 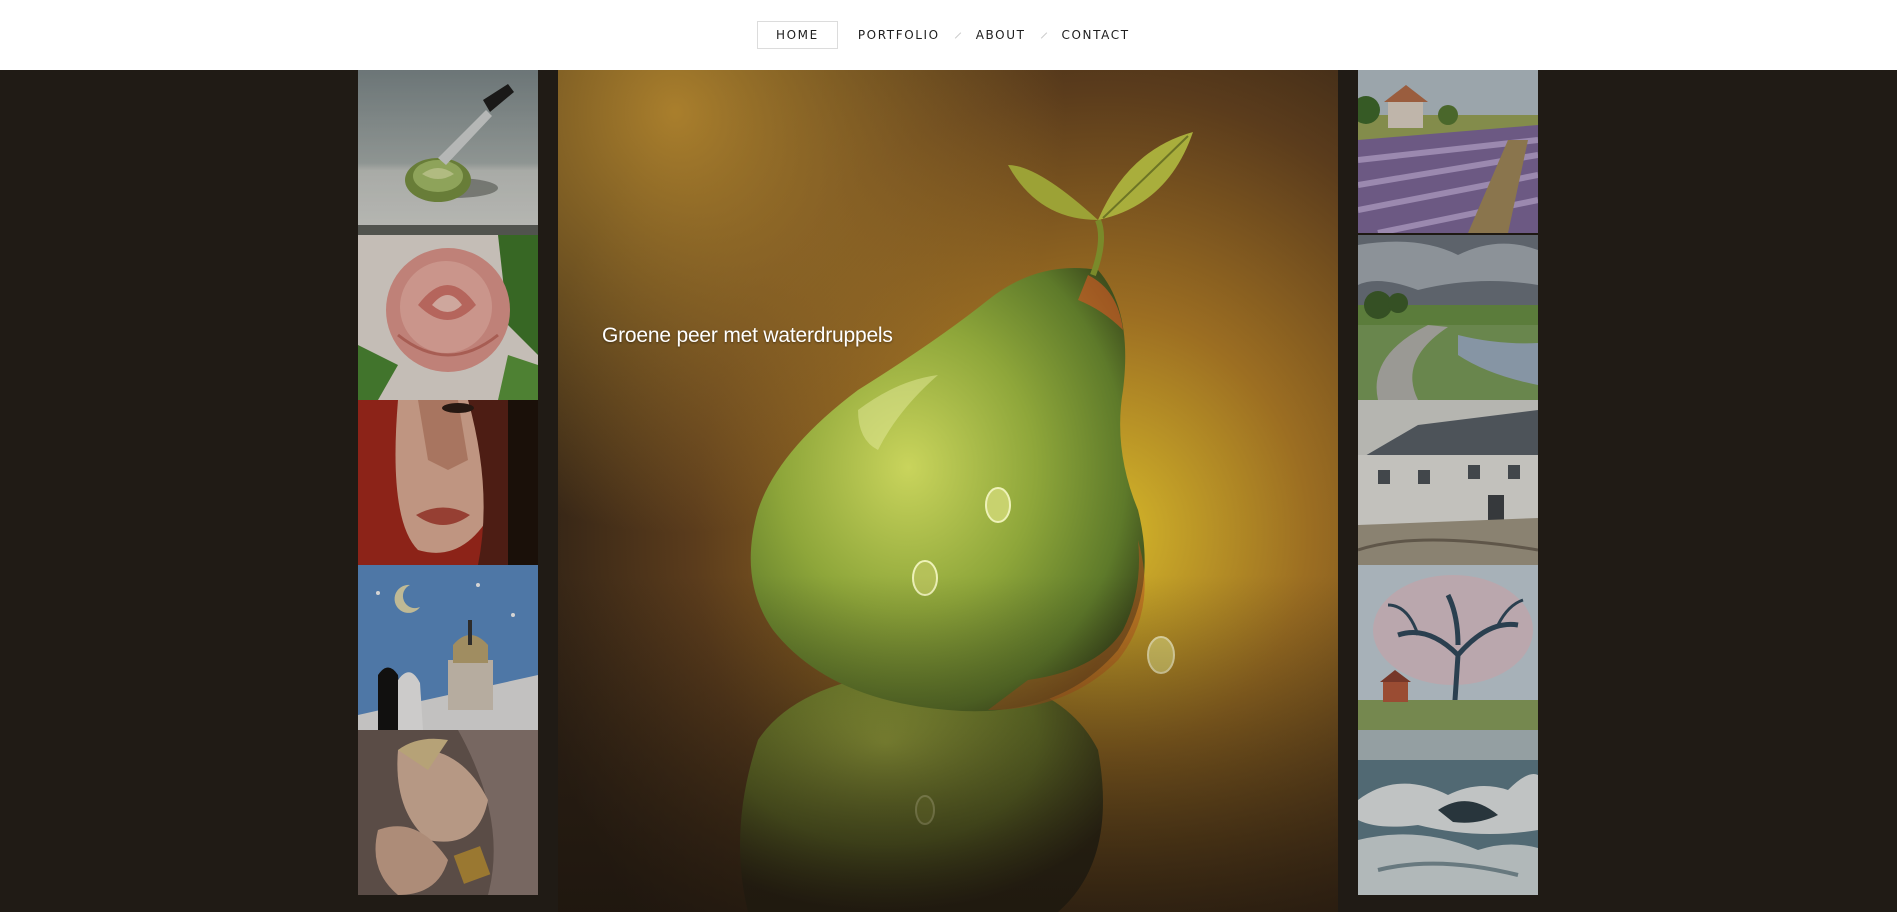 I want to click on thumbnail-ocean-waves, so click(x=1448, y=812).